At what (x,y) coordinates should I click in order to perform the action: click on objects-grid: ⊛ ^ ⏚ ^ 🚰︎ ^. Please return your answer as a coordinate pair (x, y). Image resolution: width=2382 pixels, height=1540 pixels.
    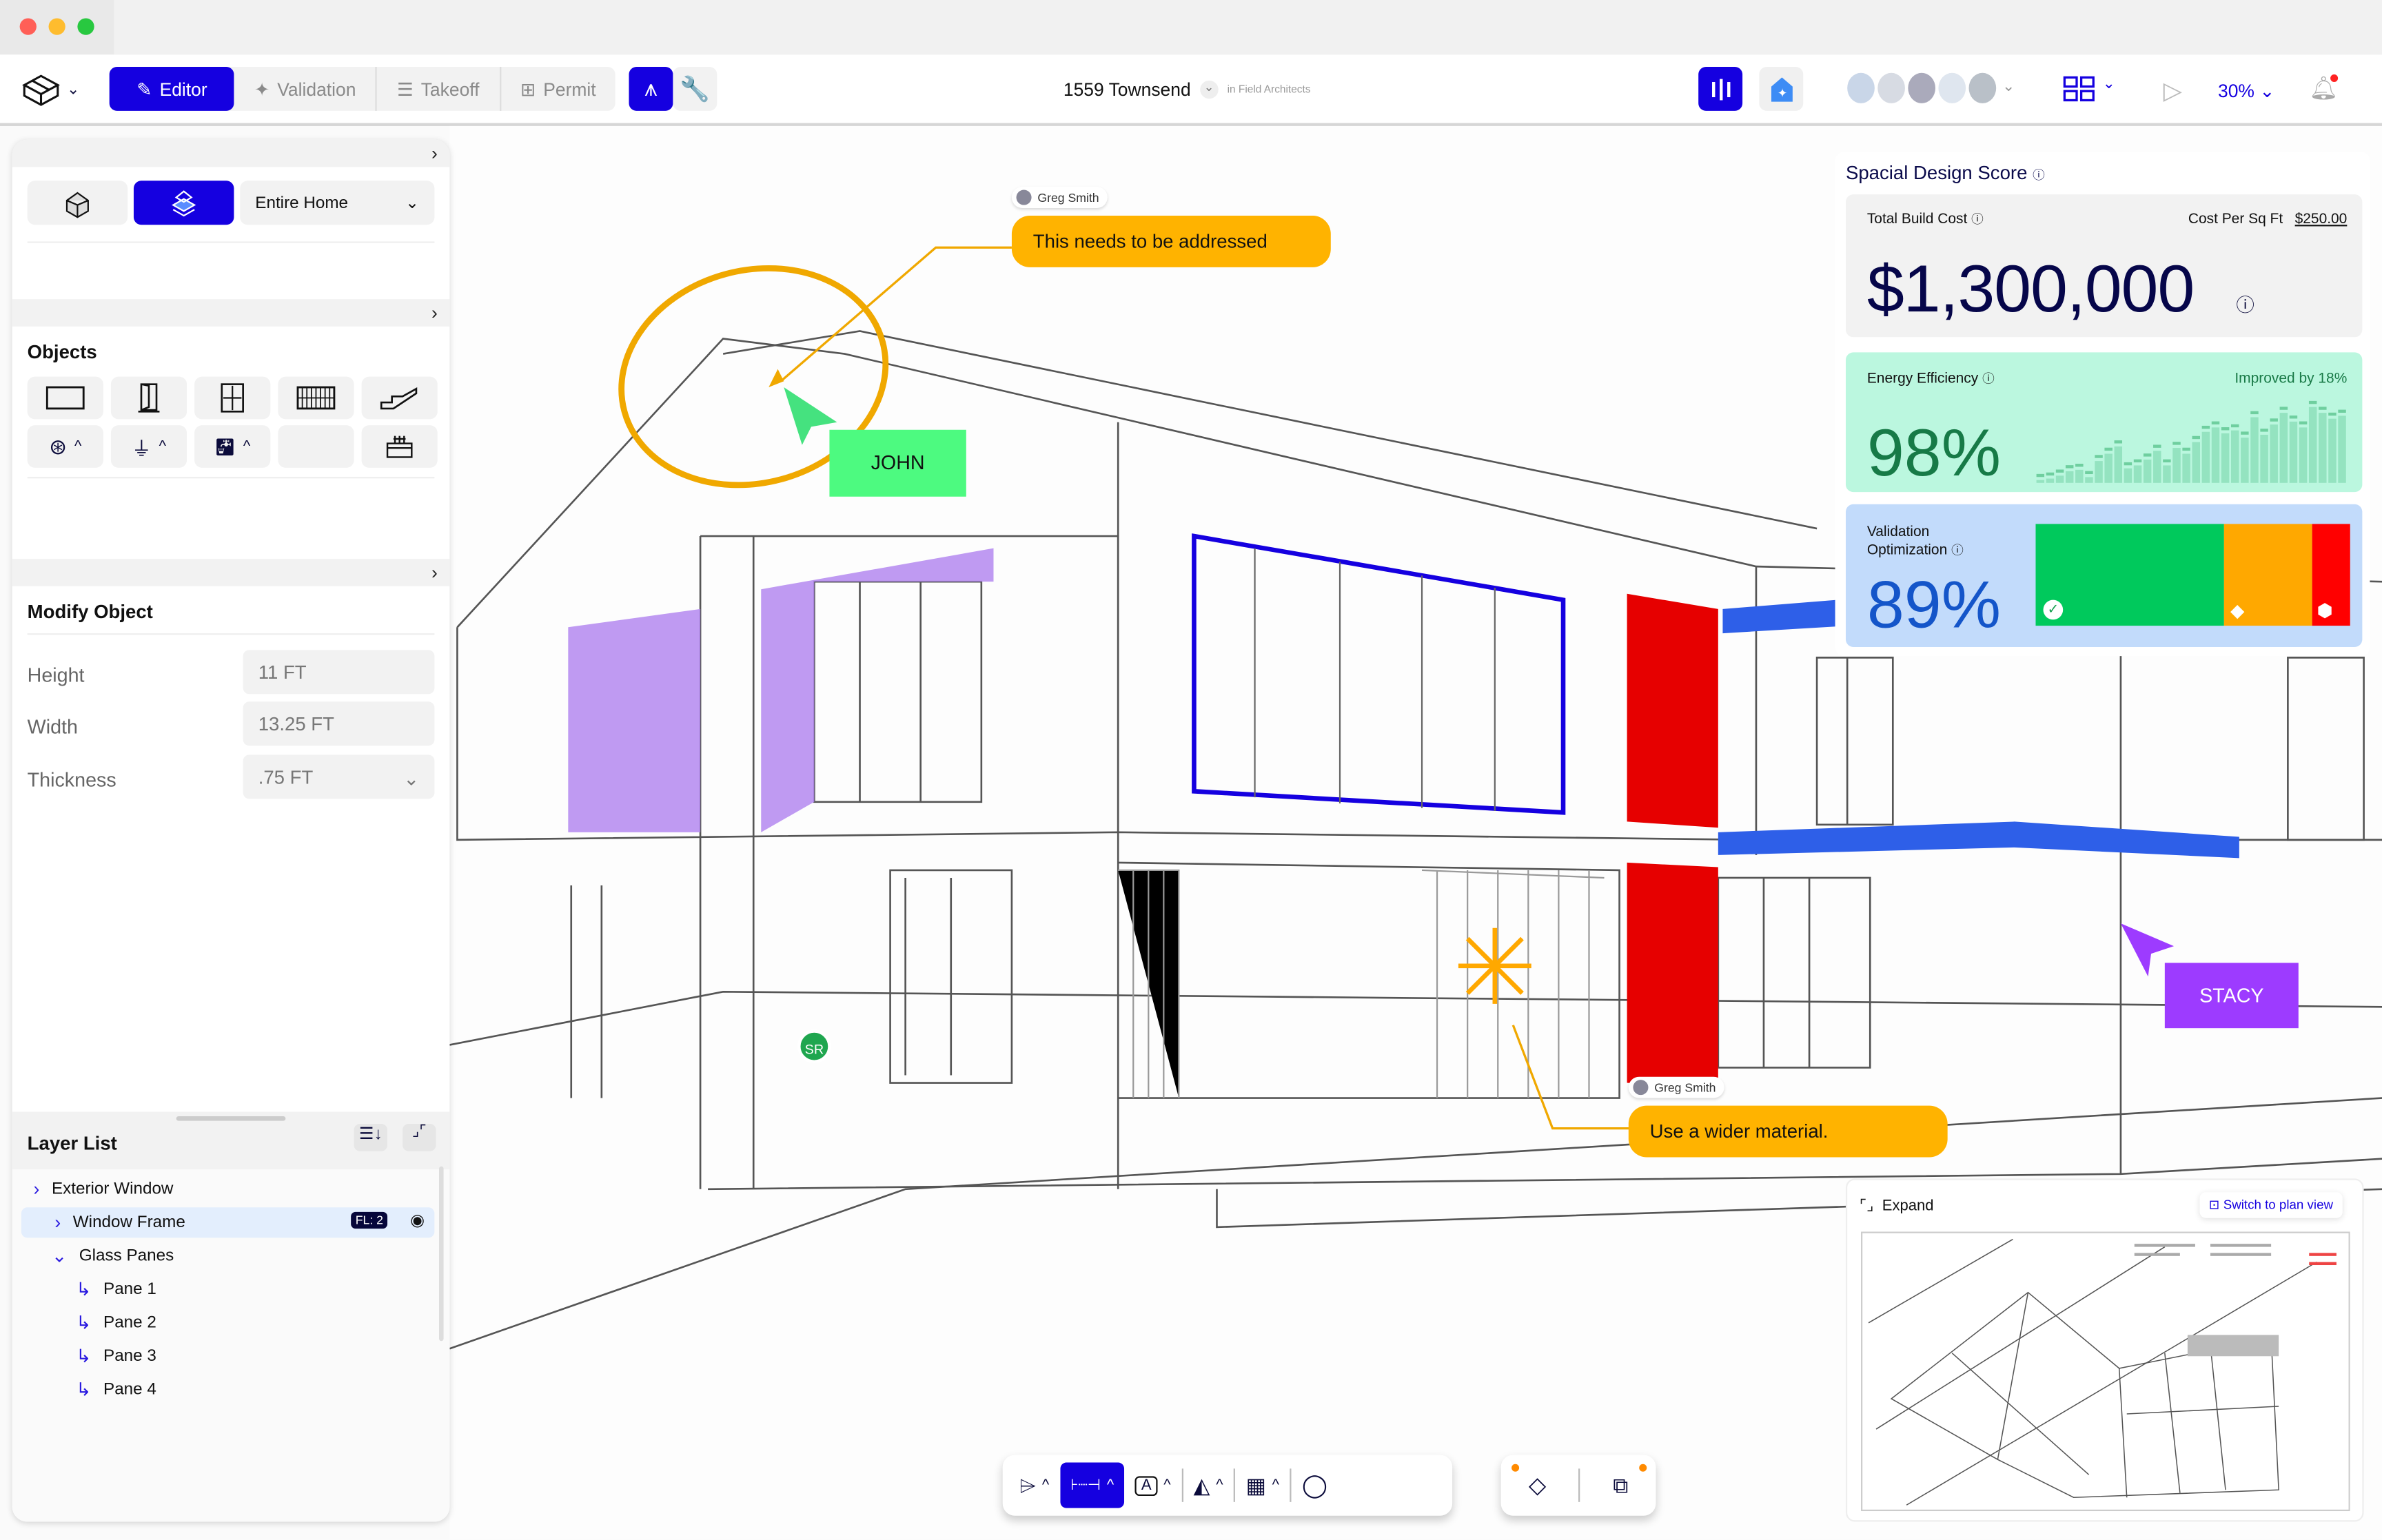
    Looking at the image, I should click on (232, 422).